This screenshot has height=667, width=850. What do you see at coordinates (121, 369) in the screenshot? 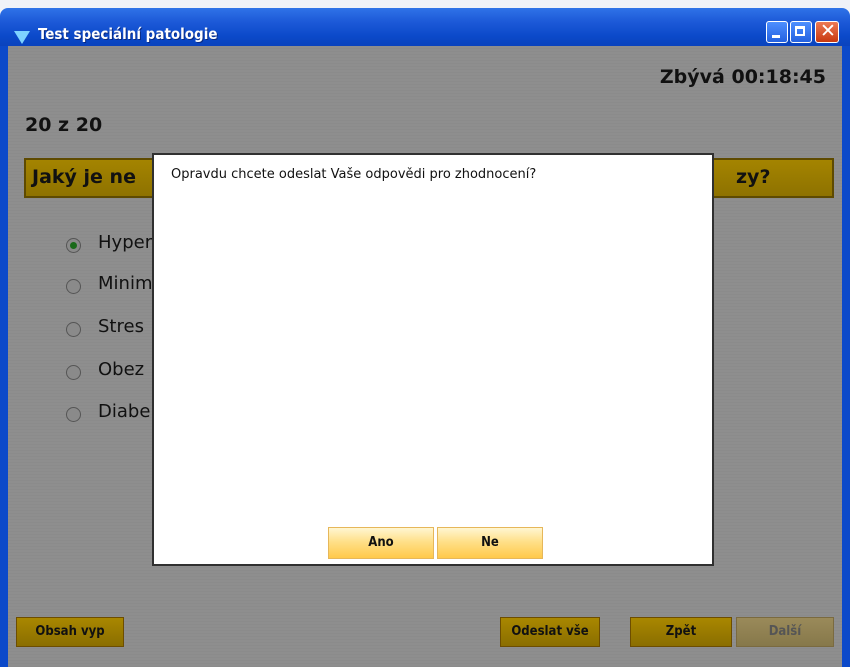
I see `answer-label: Obez` at bounding box center [121, 369].